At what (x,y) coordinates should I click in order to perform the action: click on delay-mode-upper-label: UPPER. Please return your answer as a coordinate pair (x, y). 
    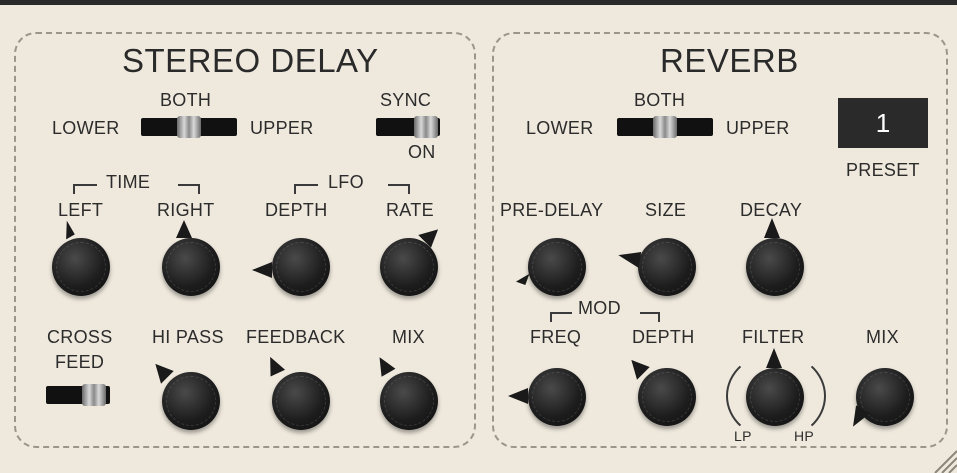
    Looking at the image, I should click on (282, 128).